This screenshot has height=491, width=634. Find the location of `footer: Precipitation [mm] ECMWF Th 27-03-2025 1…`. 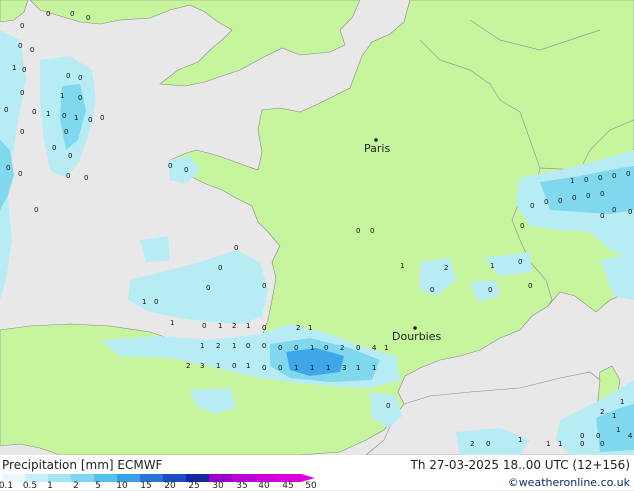

footer: Precipitation [mm] ECMWF Th 27-03-2025 1… is located at coordinates (317, 473).